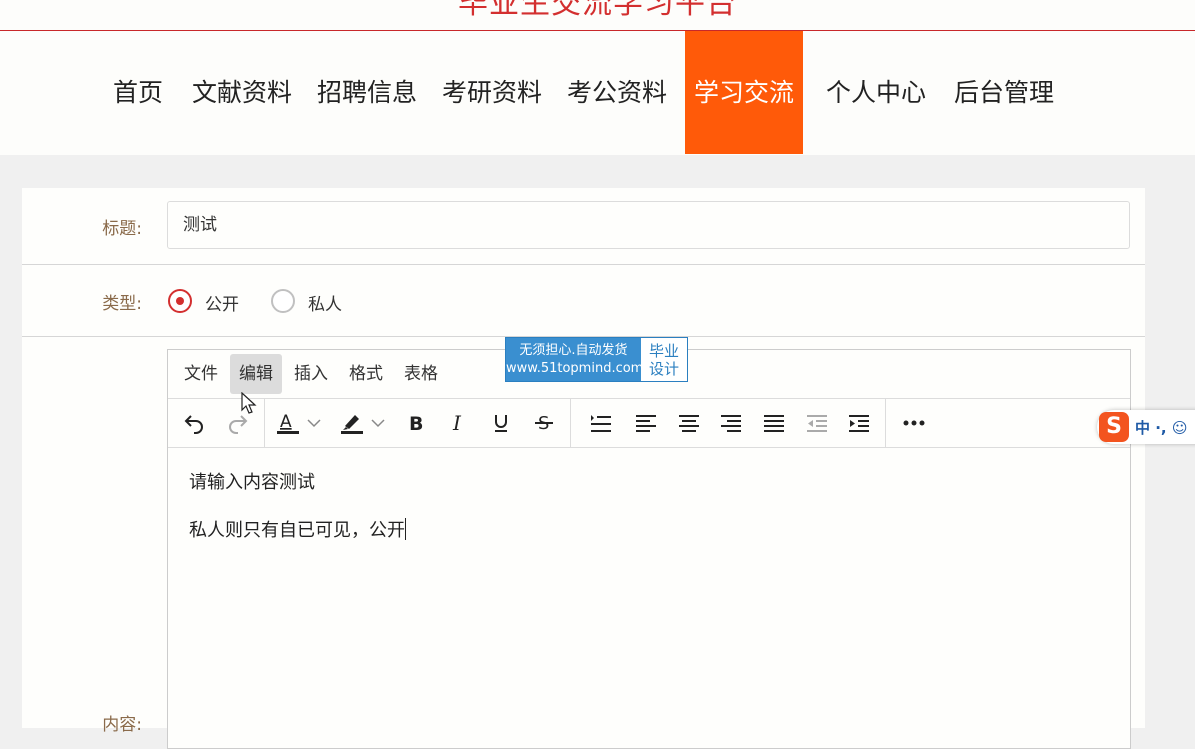  I want to click on menu-file: 文件, so click(201, 374).